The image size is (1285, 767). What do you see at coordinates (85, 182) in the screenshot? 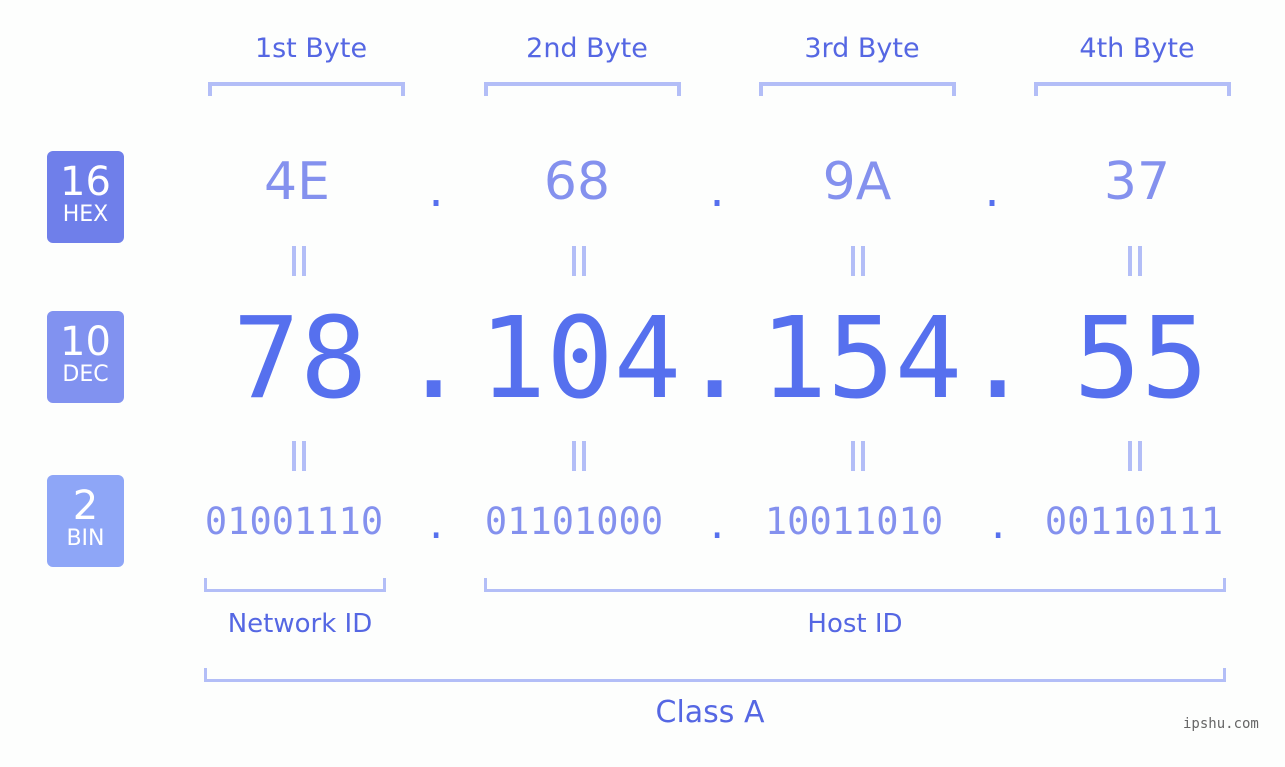
I see `hex-badge-number: 16` at bounding box center [85, 182].